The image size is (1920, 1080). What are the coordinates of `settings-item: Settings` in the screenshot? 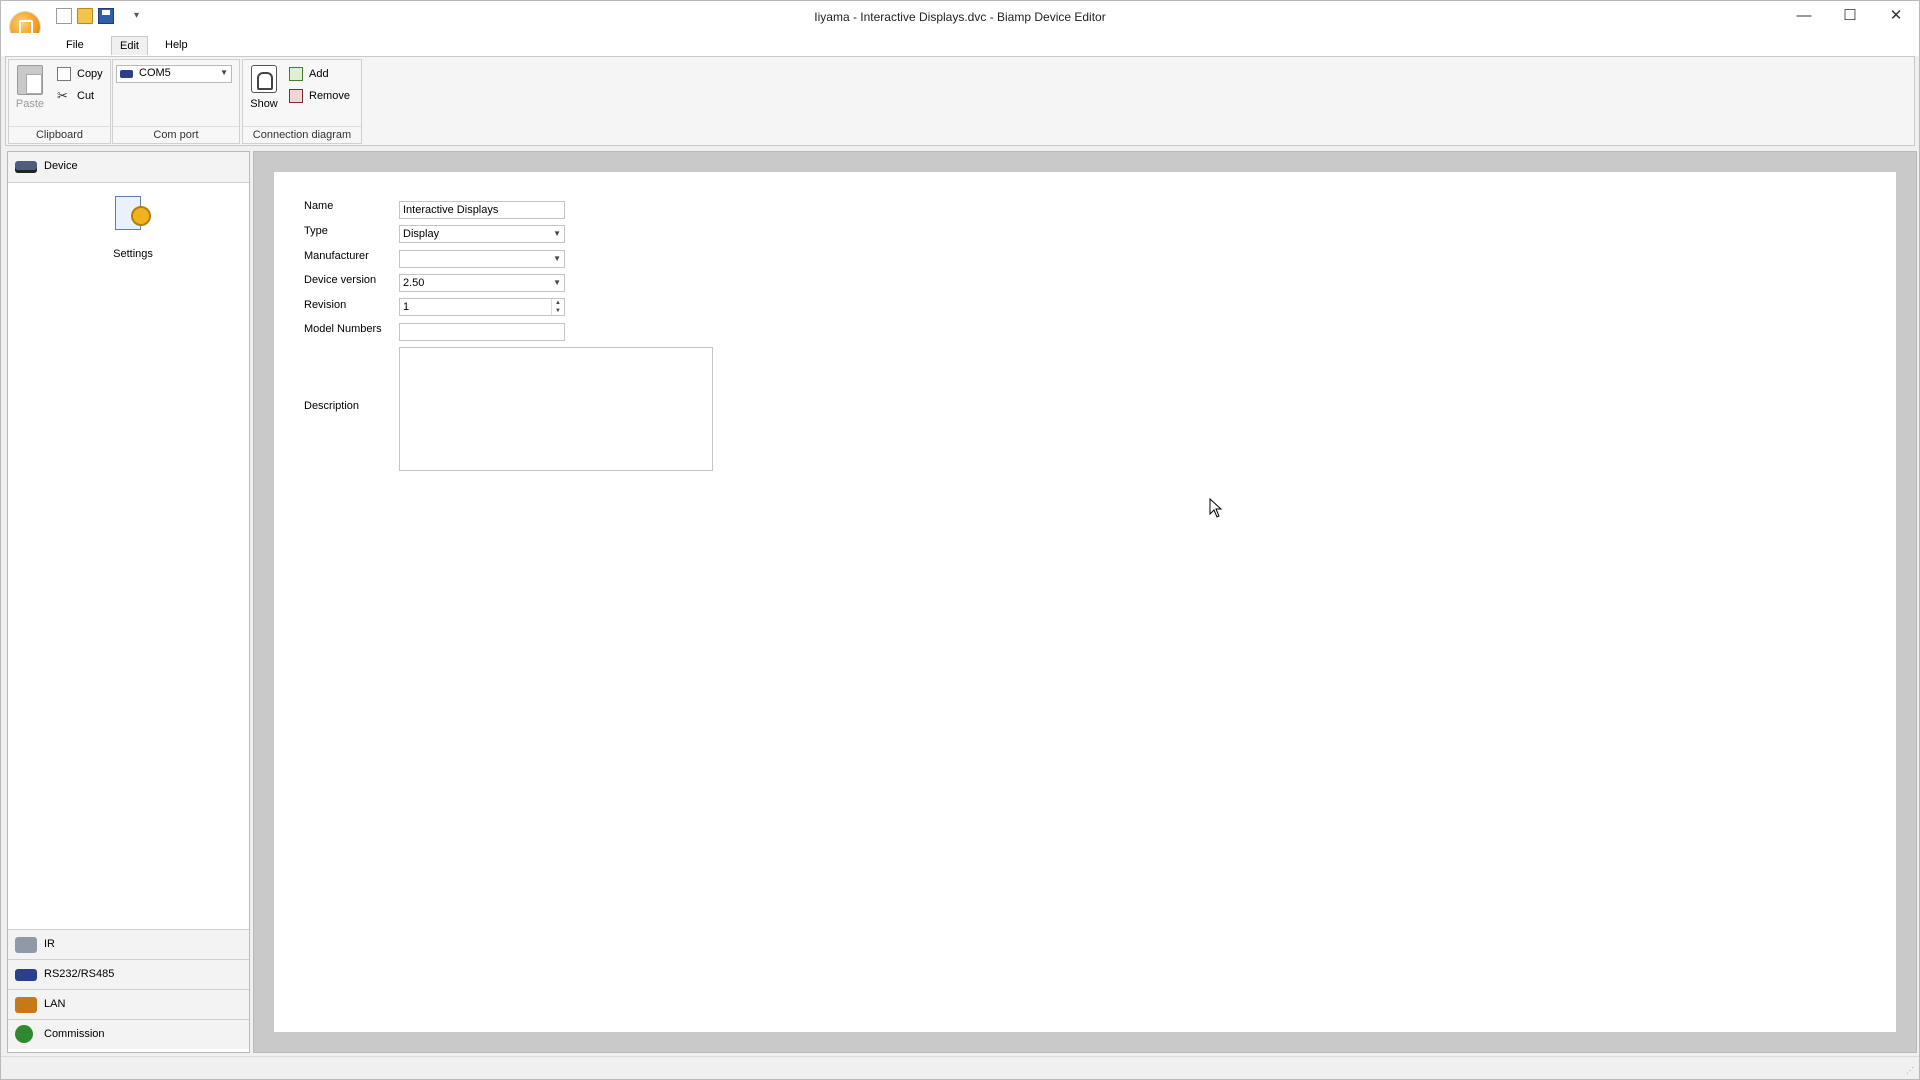 It's located at (133, 229).